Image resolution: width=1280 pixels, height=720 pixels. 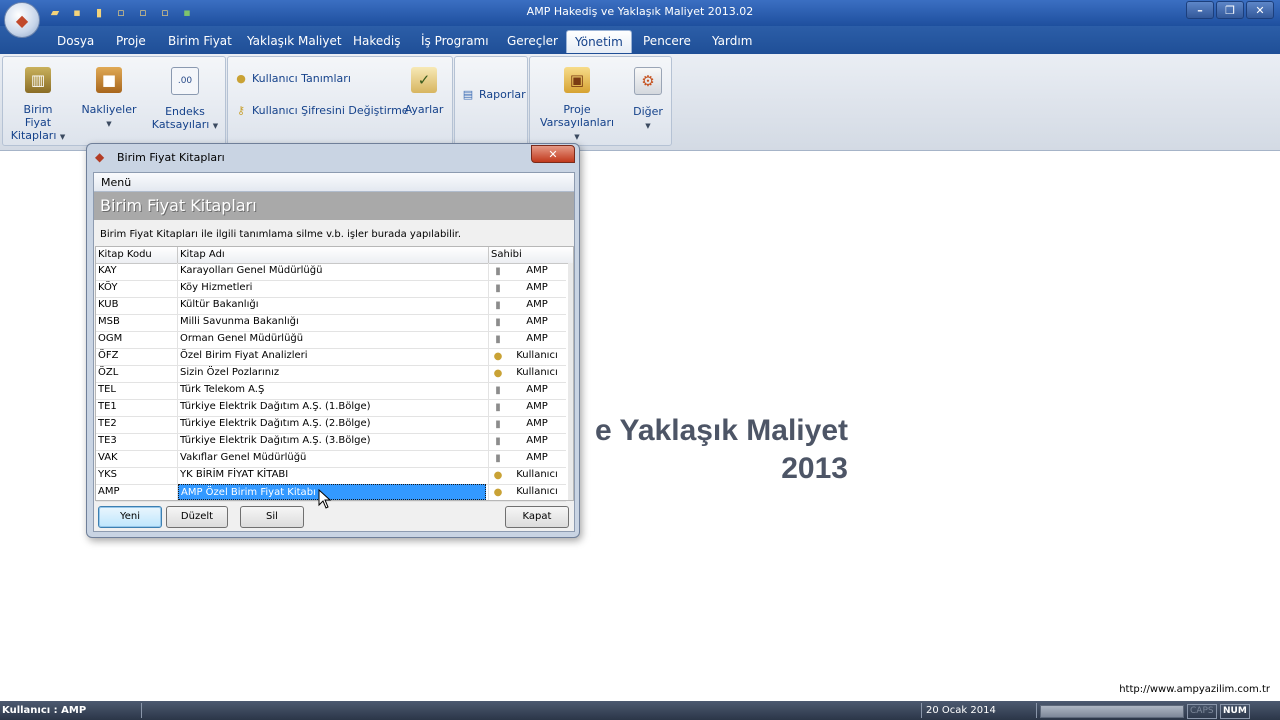 I want to click on clipboard-check-icon: ✓, so click(x=424, y=80).